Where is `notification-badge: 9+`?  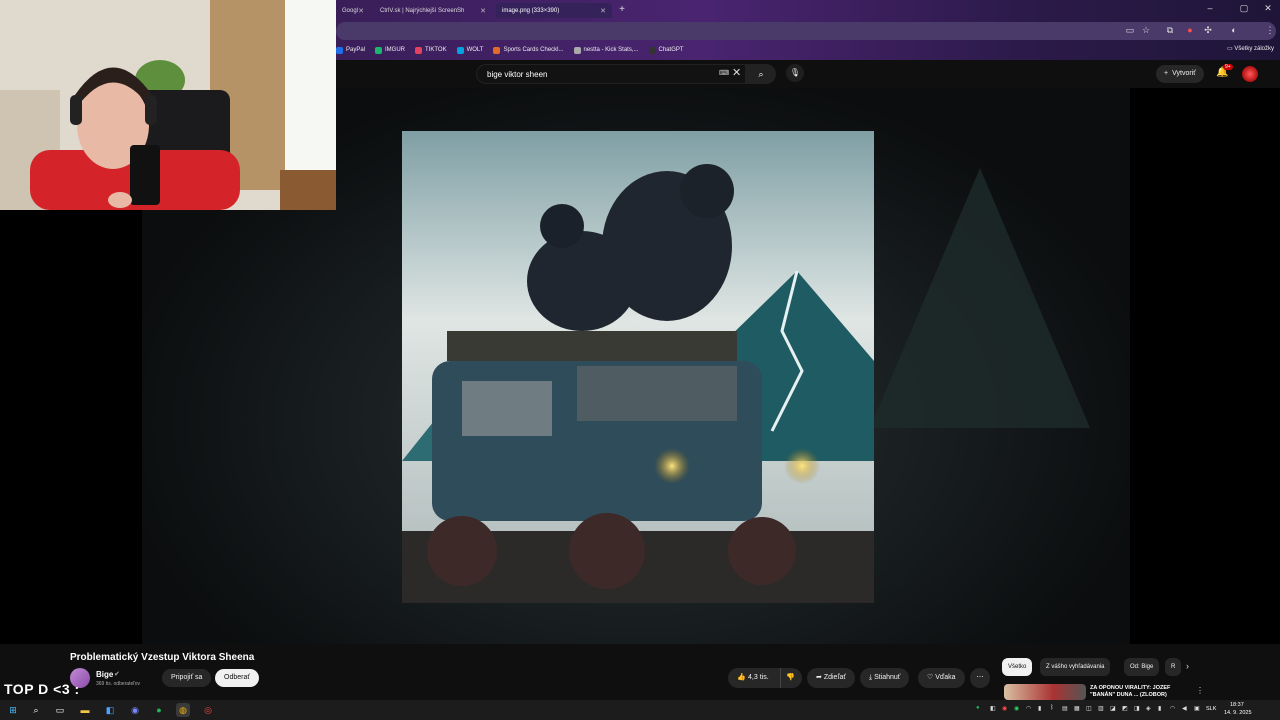
notification-badge: 9+ is located at coordinates (1228, 67).